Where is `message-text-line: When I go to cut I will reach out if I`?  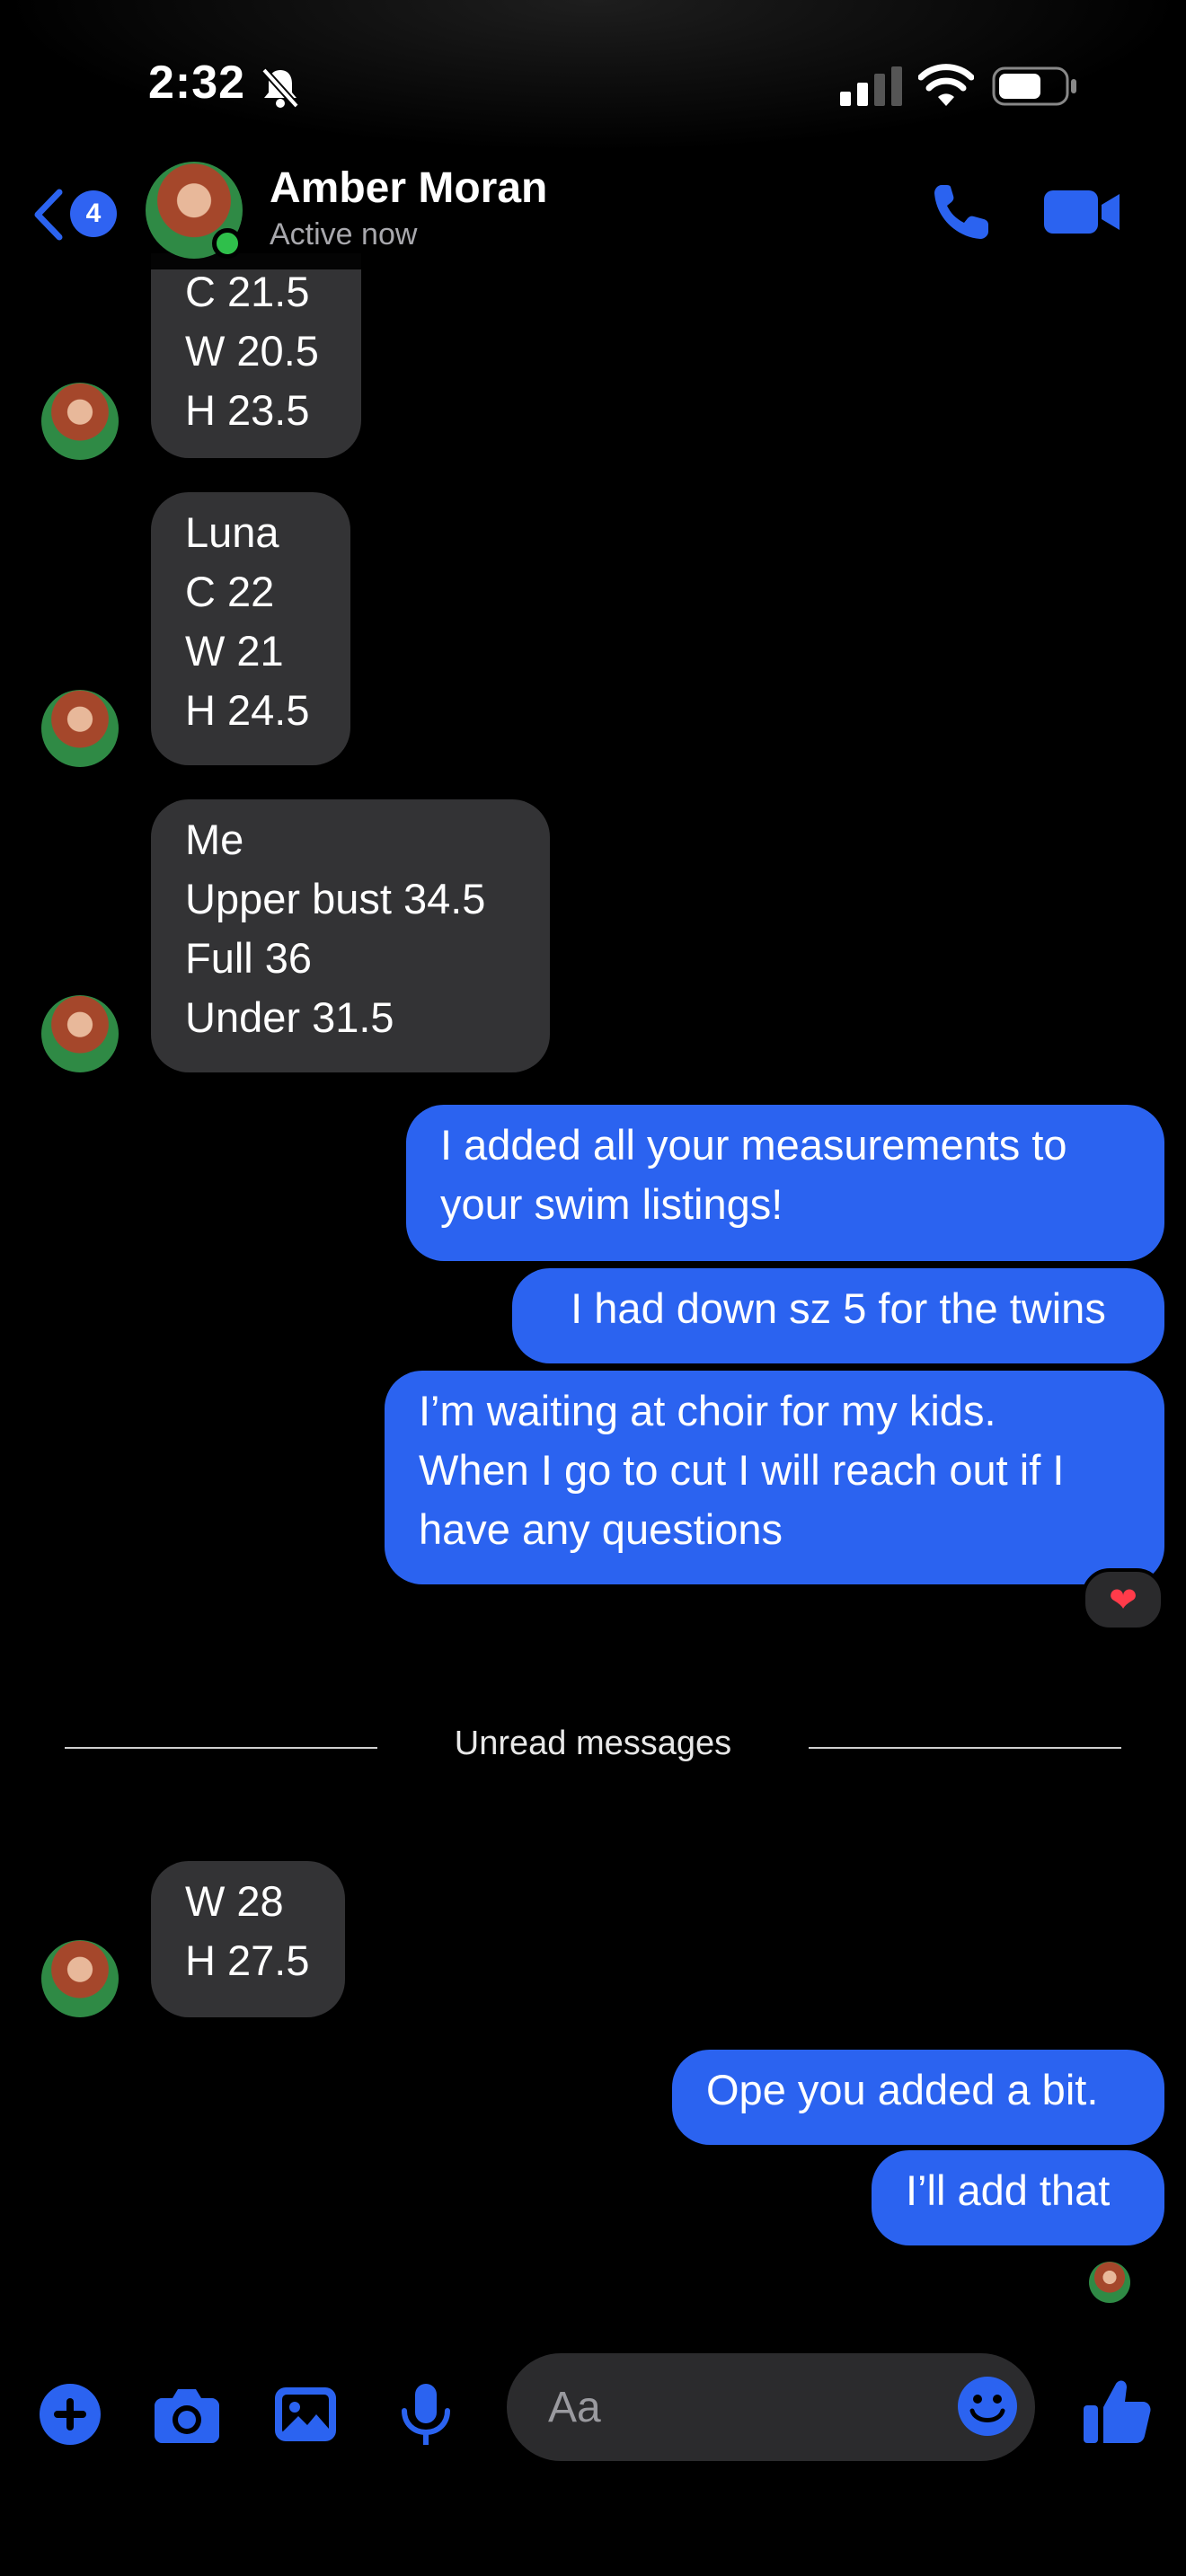 message-text-line: When I go to cut I will reach out if I is located at coordinates (742, 1470).